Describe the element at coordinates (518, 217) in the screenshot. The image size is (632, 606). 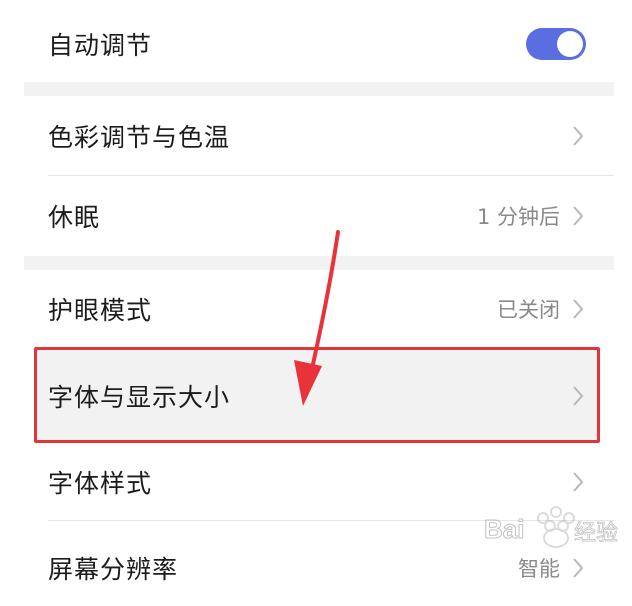
I see `sleep-value: 1 分钟后` at that location.